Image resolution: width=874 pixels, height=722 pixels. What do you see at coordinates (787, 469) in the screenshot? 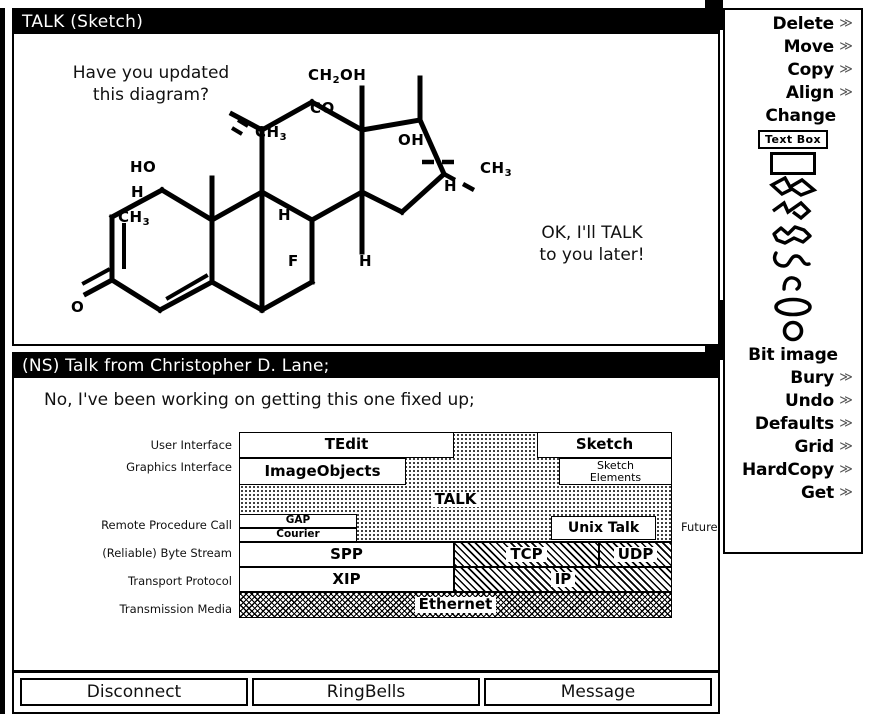
I see `menu-item-hardcopy-label: HardCopy` at bounding box center [787, 469].